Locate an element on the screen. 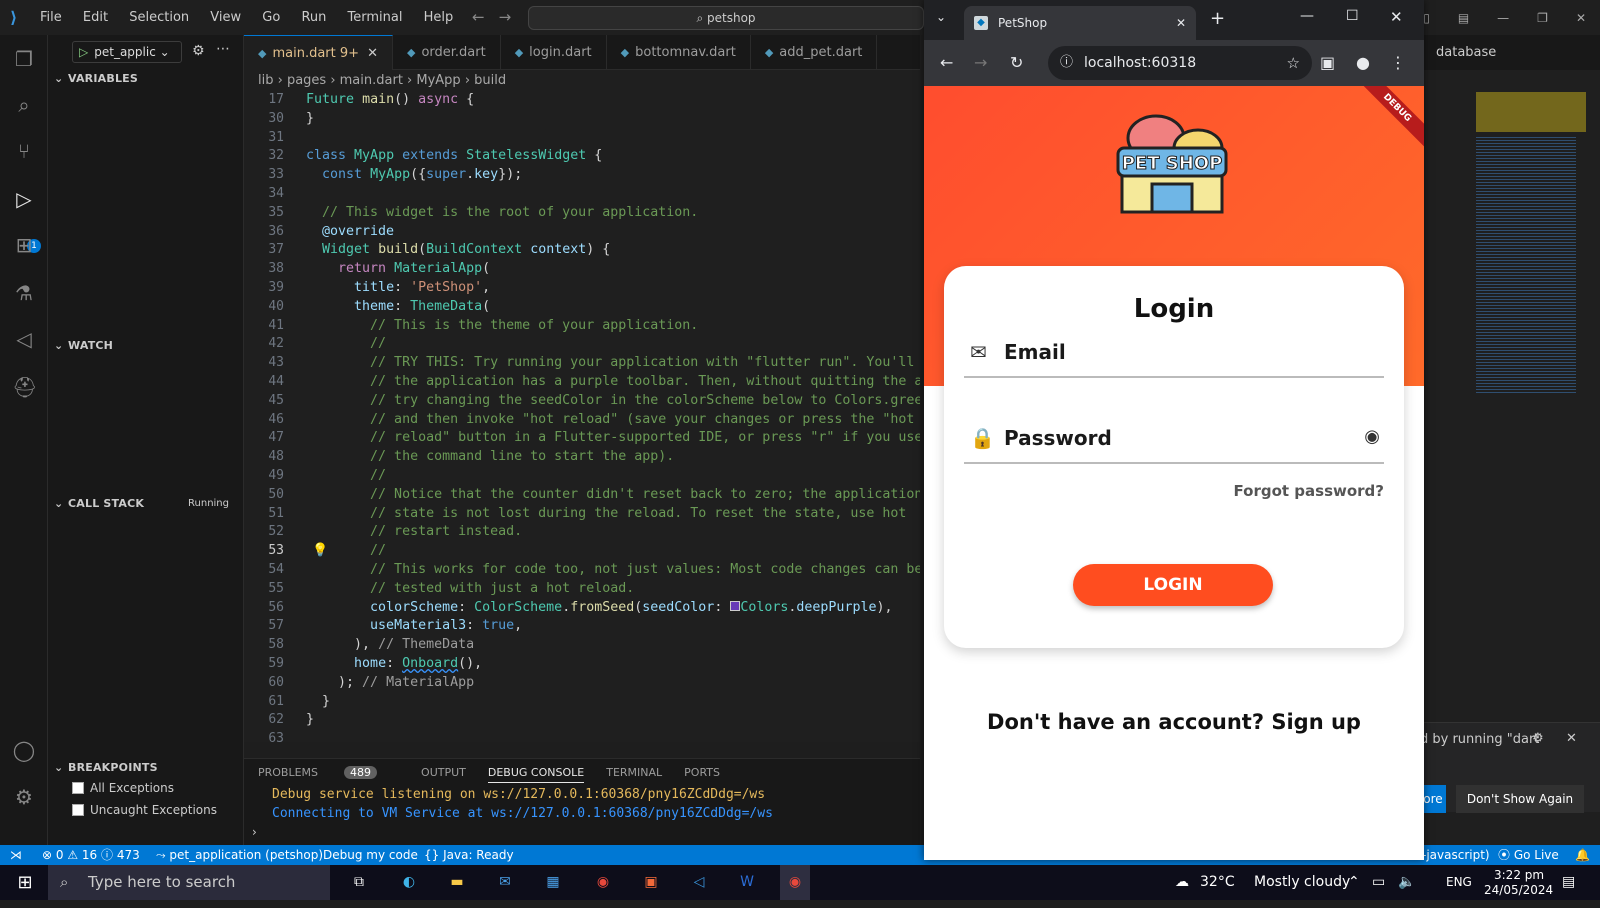  volume-icon: 🔈 is located at coordinates (1406, 882).